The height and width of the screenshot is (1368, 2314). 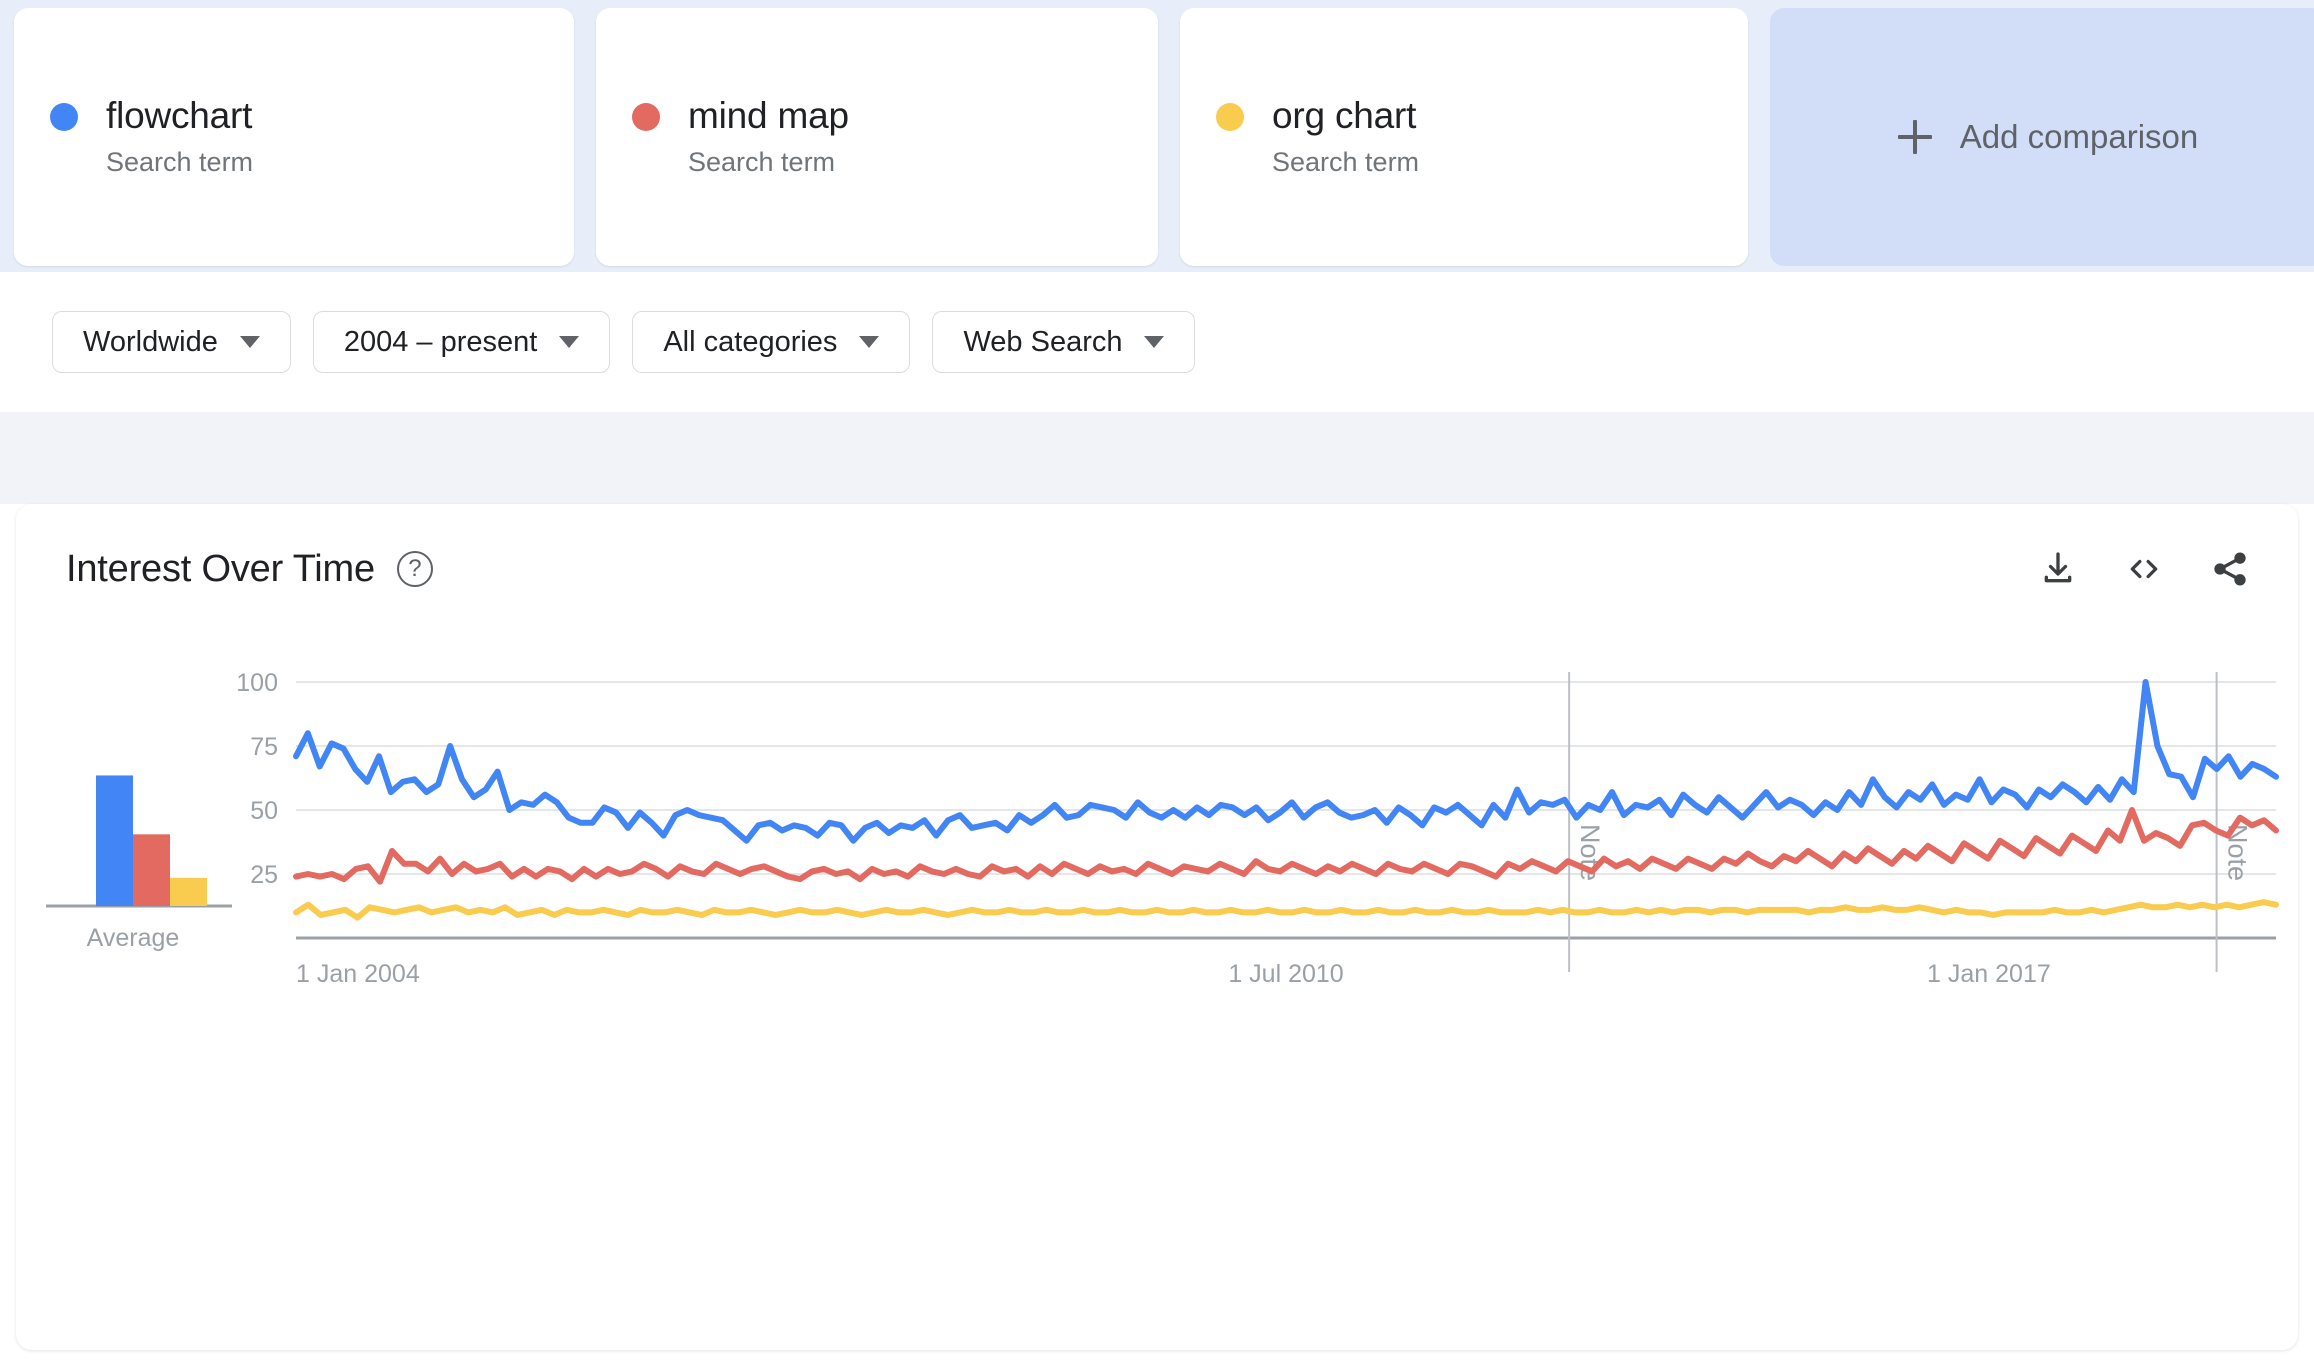 What do you see at coordinates (768, 116) in the screenshot?
I see `term-name: mind map` at bounding box center [768, 116].